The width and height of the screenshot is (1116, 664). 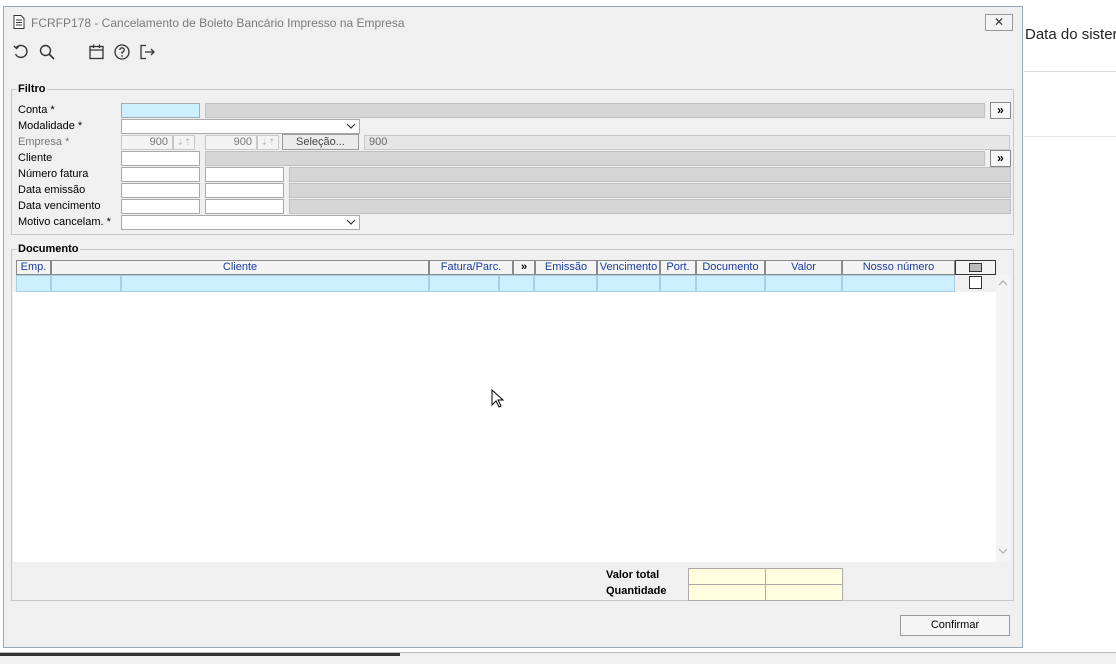 What do you see at coordinates (628, 283) in the screenshot?
I see `cell-vencimento` at bounding box center [628, 283].